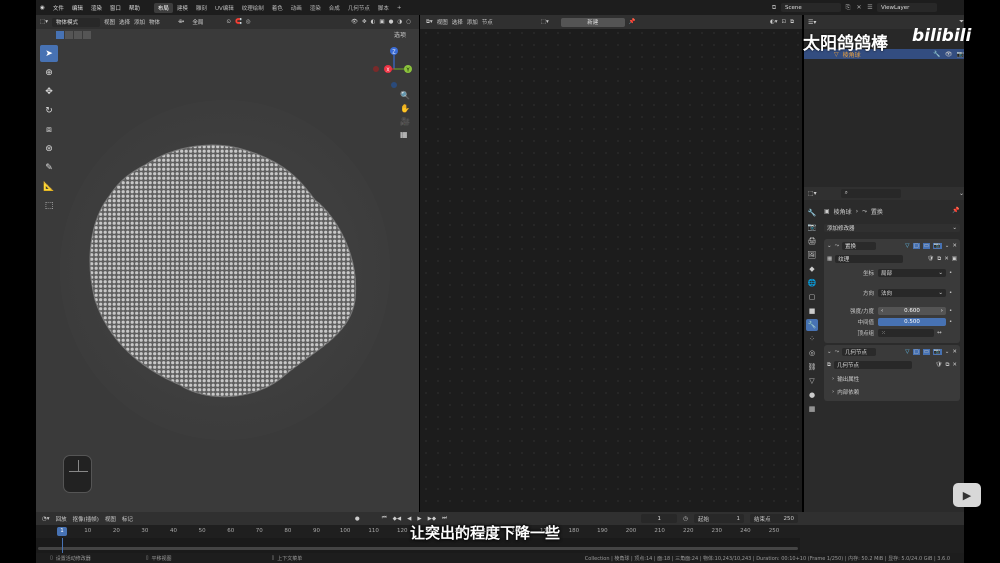 Image resolution: width=1000 pixels, height=563 pixels. I want to click on shading-render-icon: ○, so click(408, 22).